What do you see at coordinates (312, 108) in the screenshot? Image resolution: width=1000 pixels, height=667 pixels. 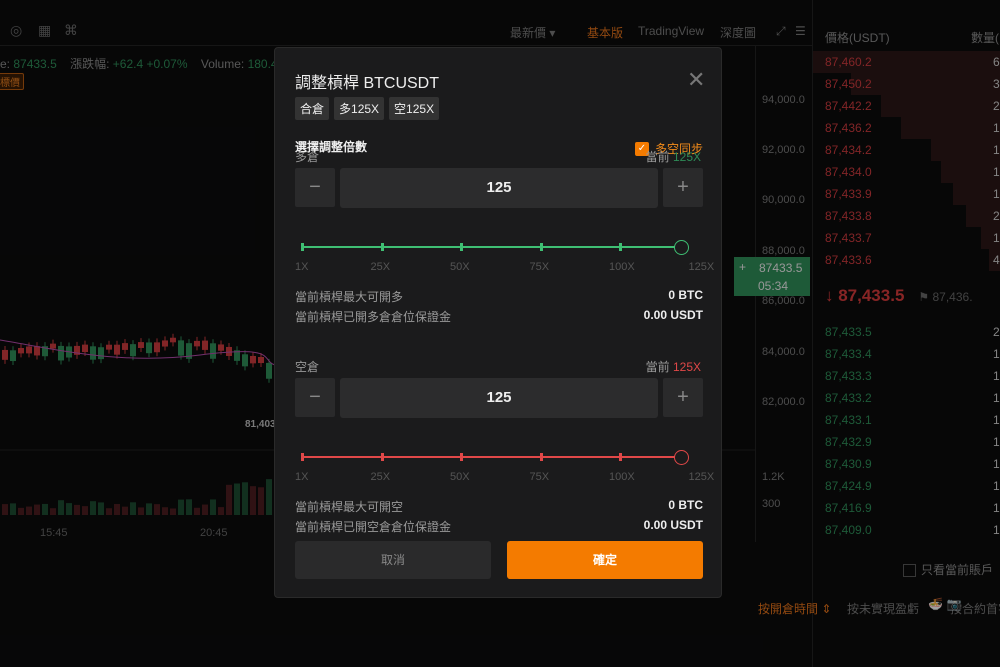 I see `margin-mode-chip: 合倉` at bounding box center [312, 108].